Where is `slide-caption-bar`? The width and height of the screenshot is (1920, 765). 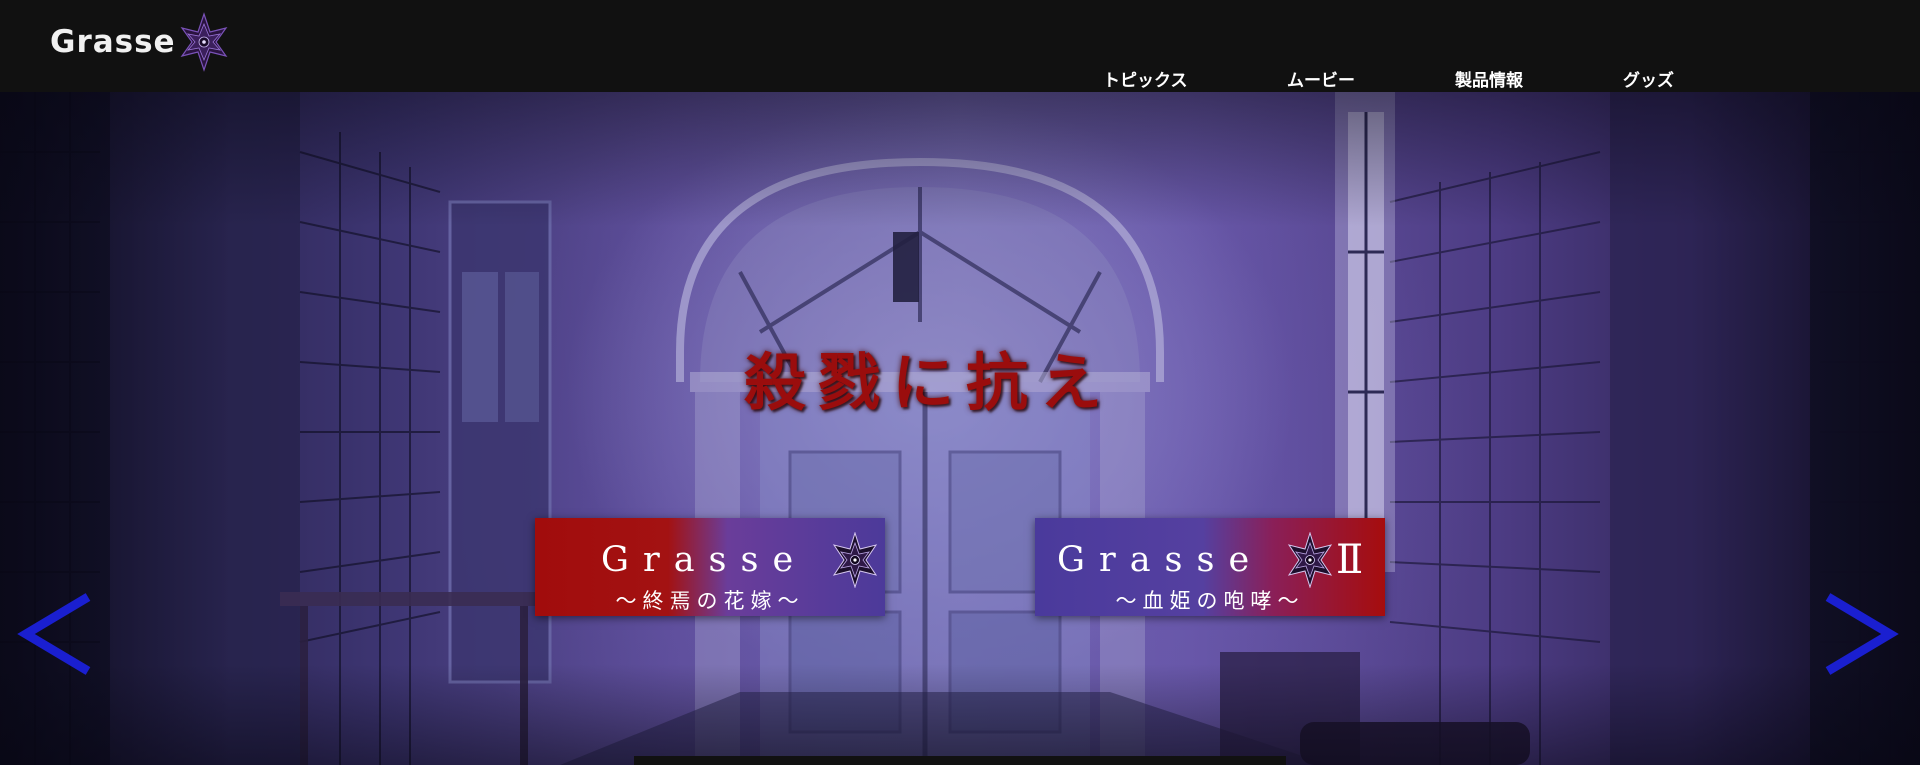
slide-caption-bar is located at coordinates (960, 760).